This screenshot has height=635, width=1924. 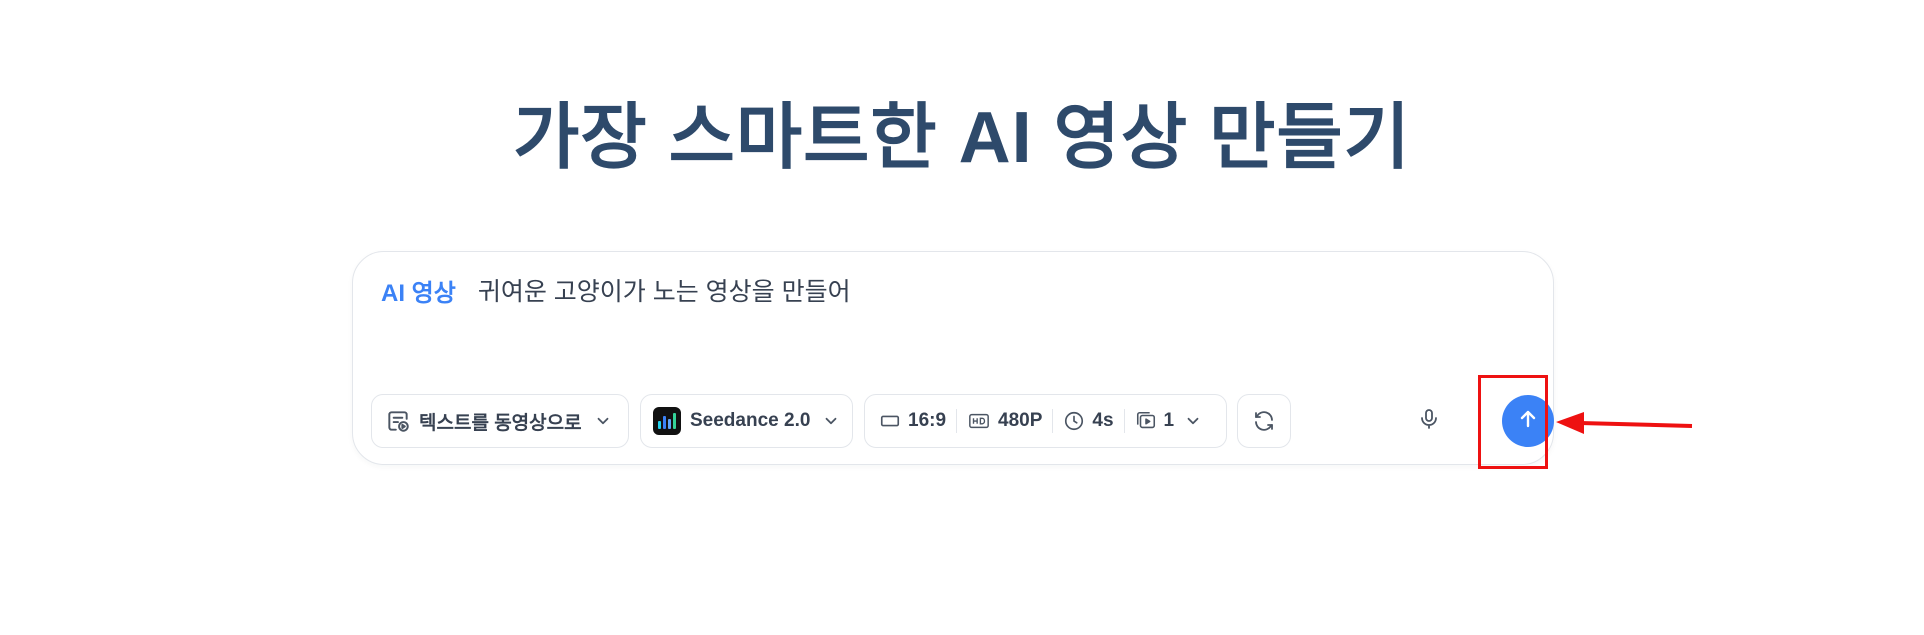 What do you see at coordinates (979, 421) in the screenshot?
I see `hd-icon` at bounding box center [979, 421].